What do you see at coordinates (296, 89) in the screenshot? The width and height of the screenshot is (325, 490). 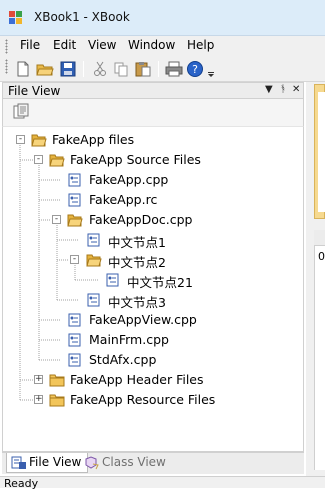 I see `close-icon: ✕` at bounding box center [296, 89].